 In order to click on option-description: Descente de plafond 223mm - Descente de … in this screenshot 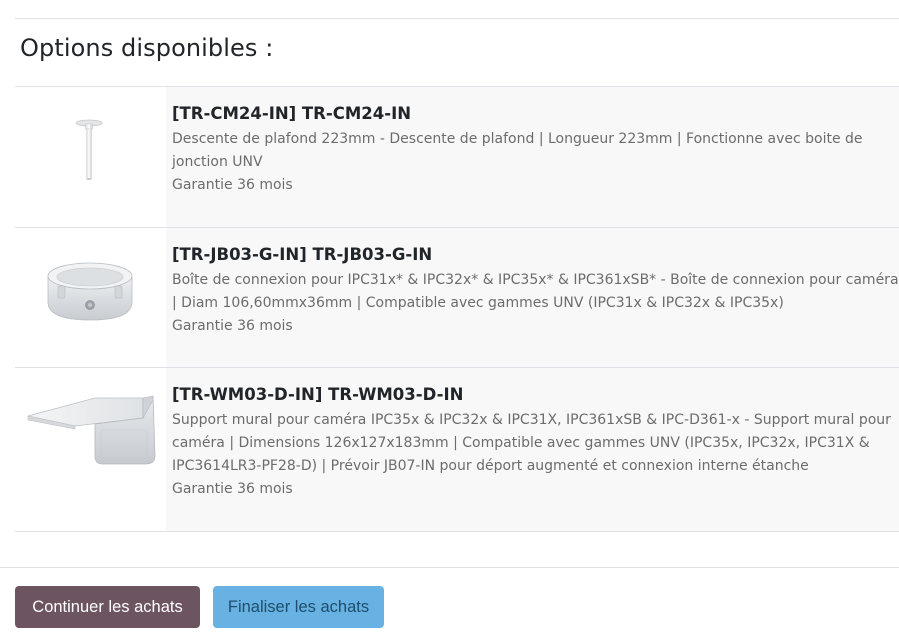, I will do `click(517, 150)`.